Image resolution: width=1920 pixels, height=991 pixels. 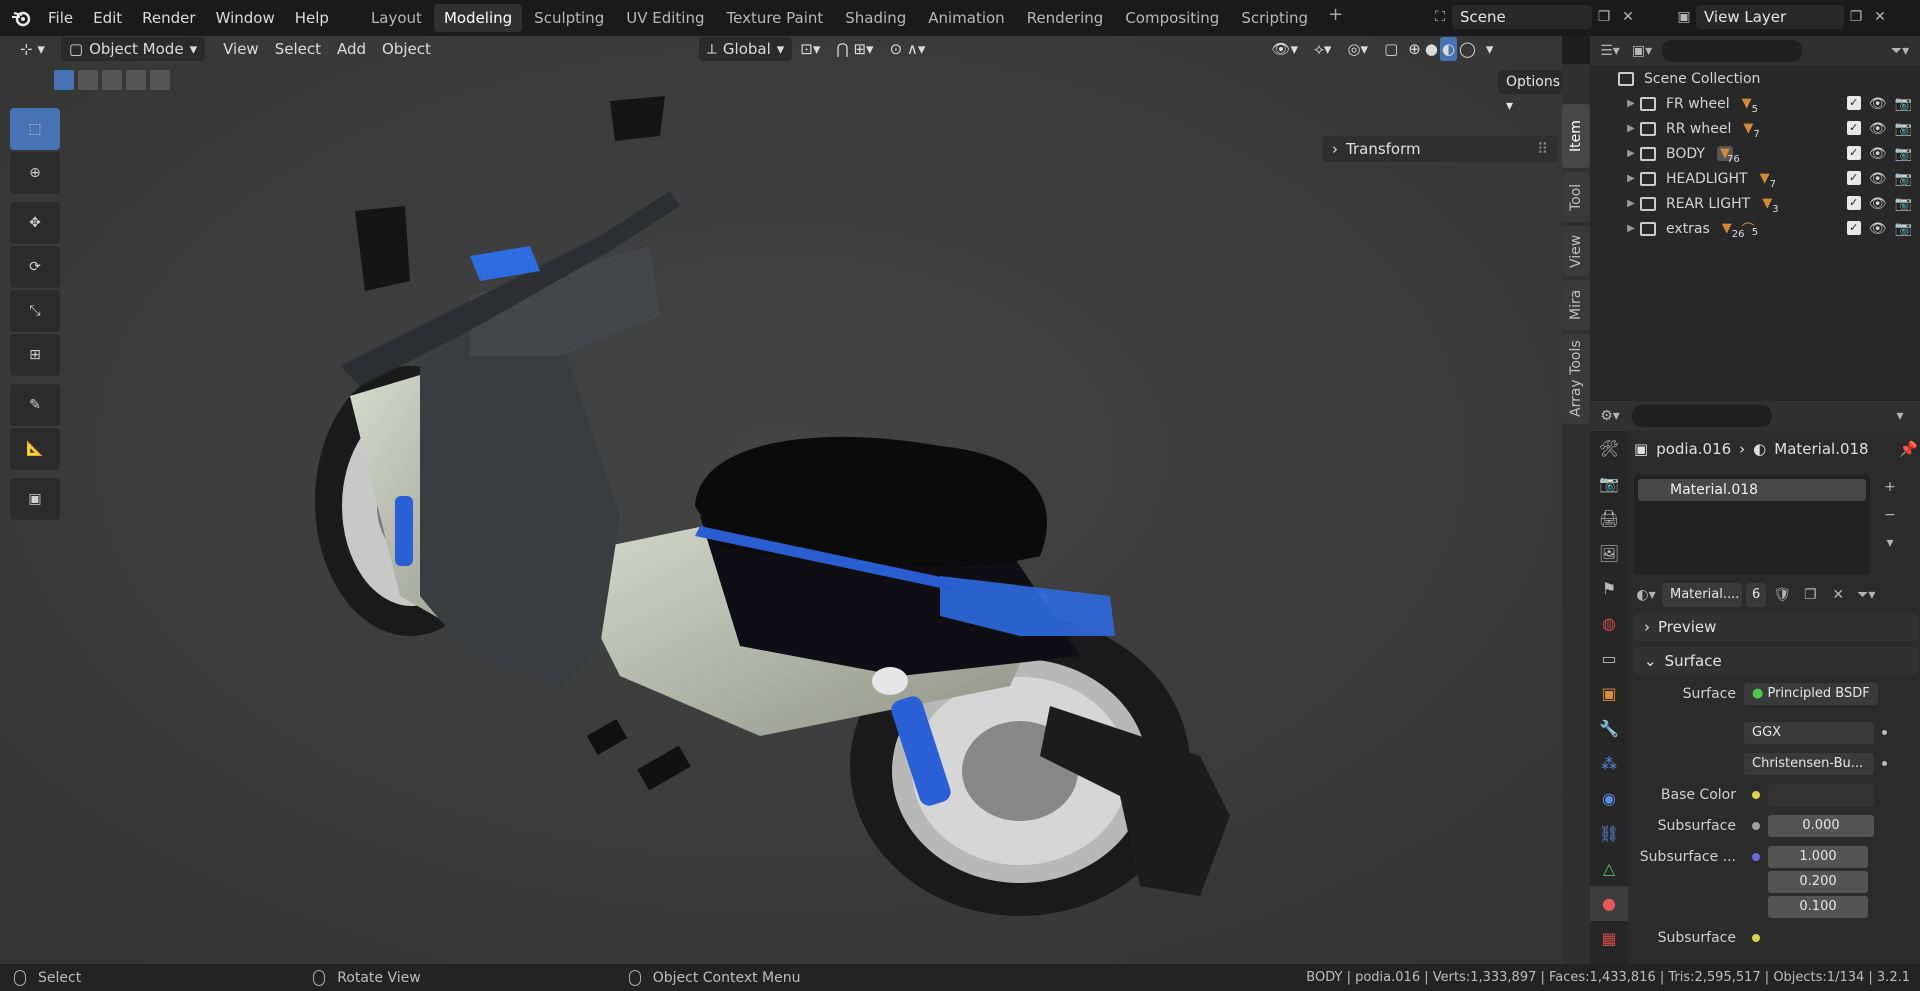 I want to click on select-intersect-icon, so click(x=160, y=80).